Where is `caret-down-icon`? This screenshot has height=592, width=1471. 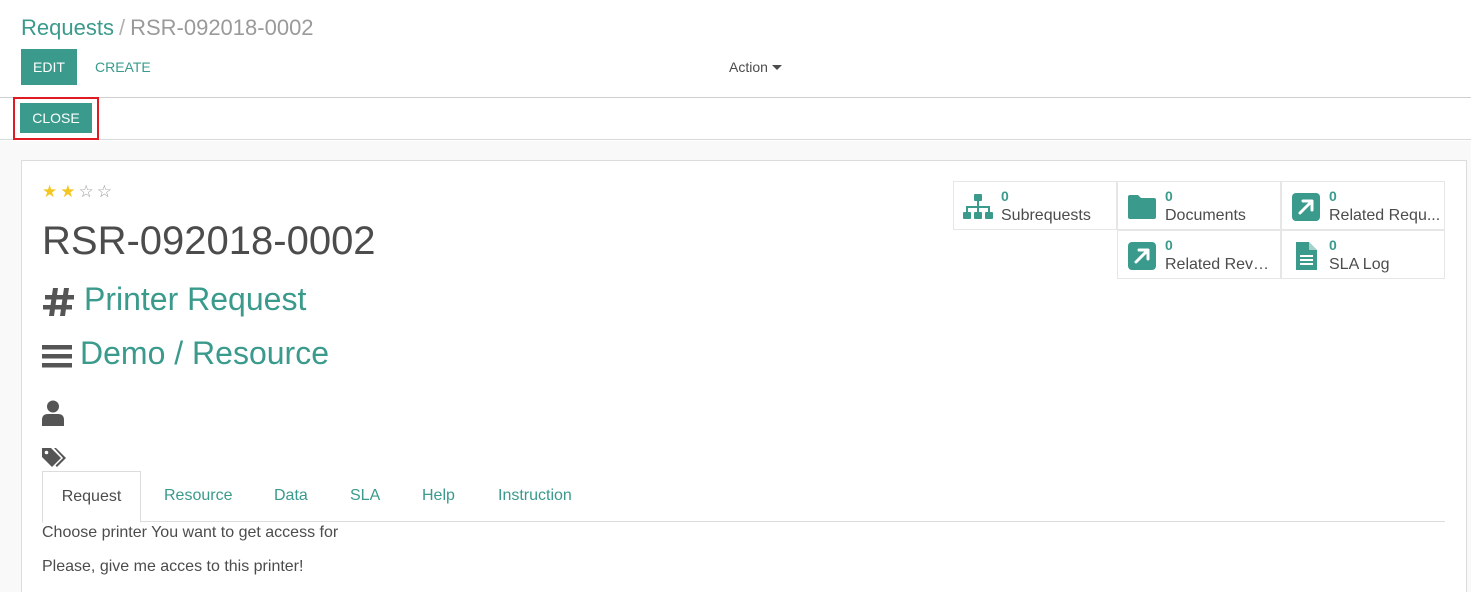
caret-down-icon is located at coordinates (776, 67).